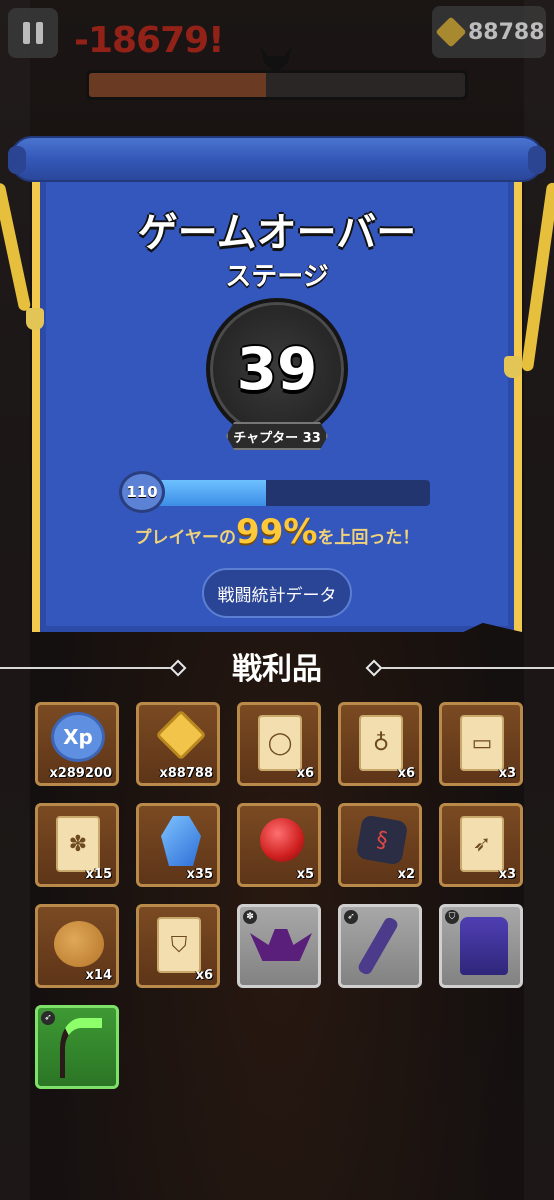 This screenshot has width=554, height=1200. I want to click on loot-item-xp: Xp x289200, so click(77, 744).